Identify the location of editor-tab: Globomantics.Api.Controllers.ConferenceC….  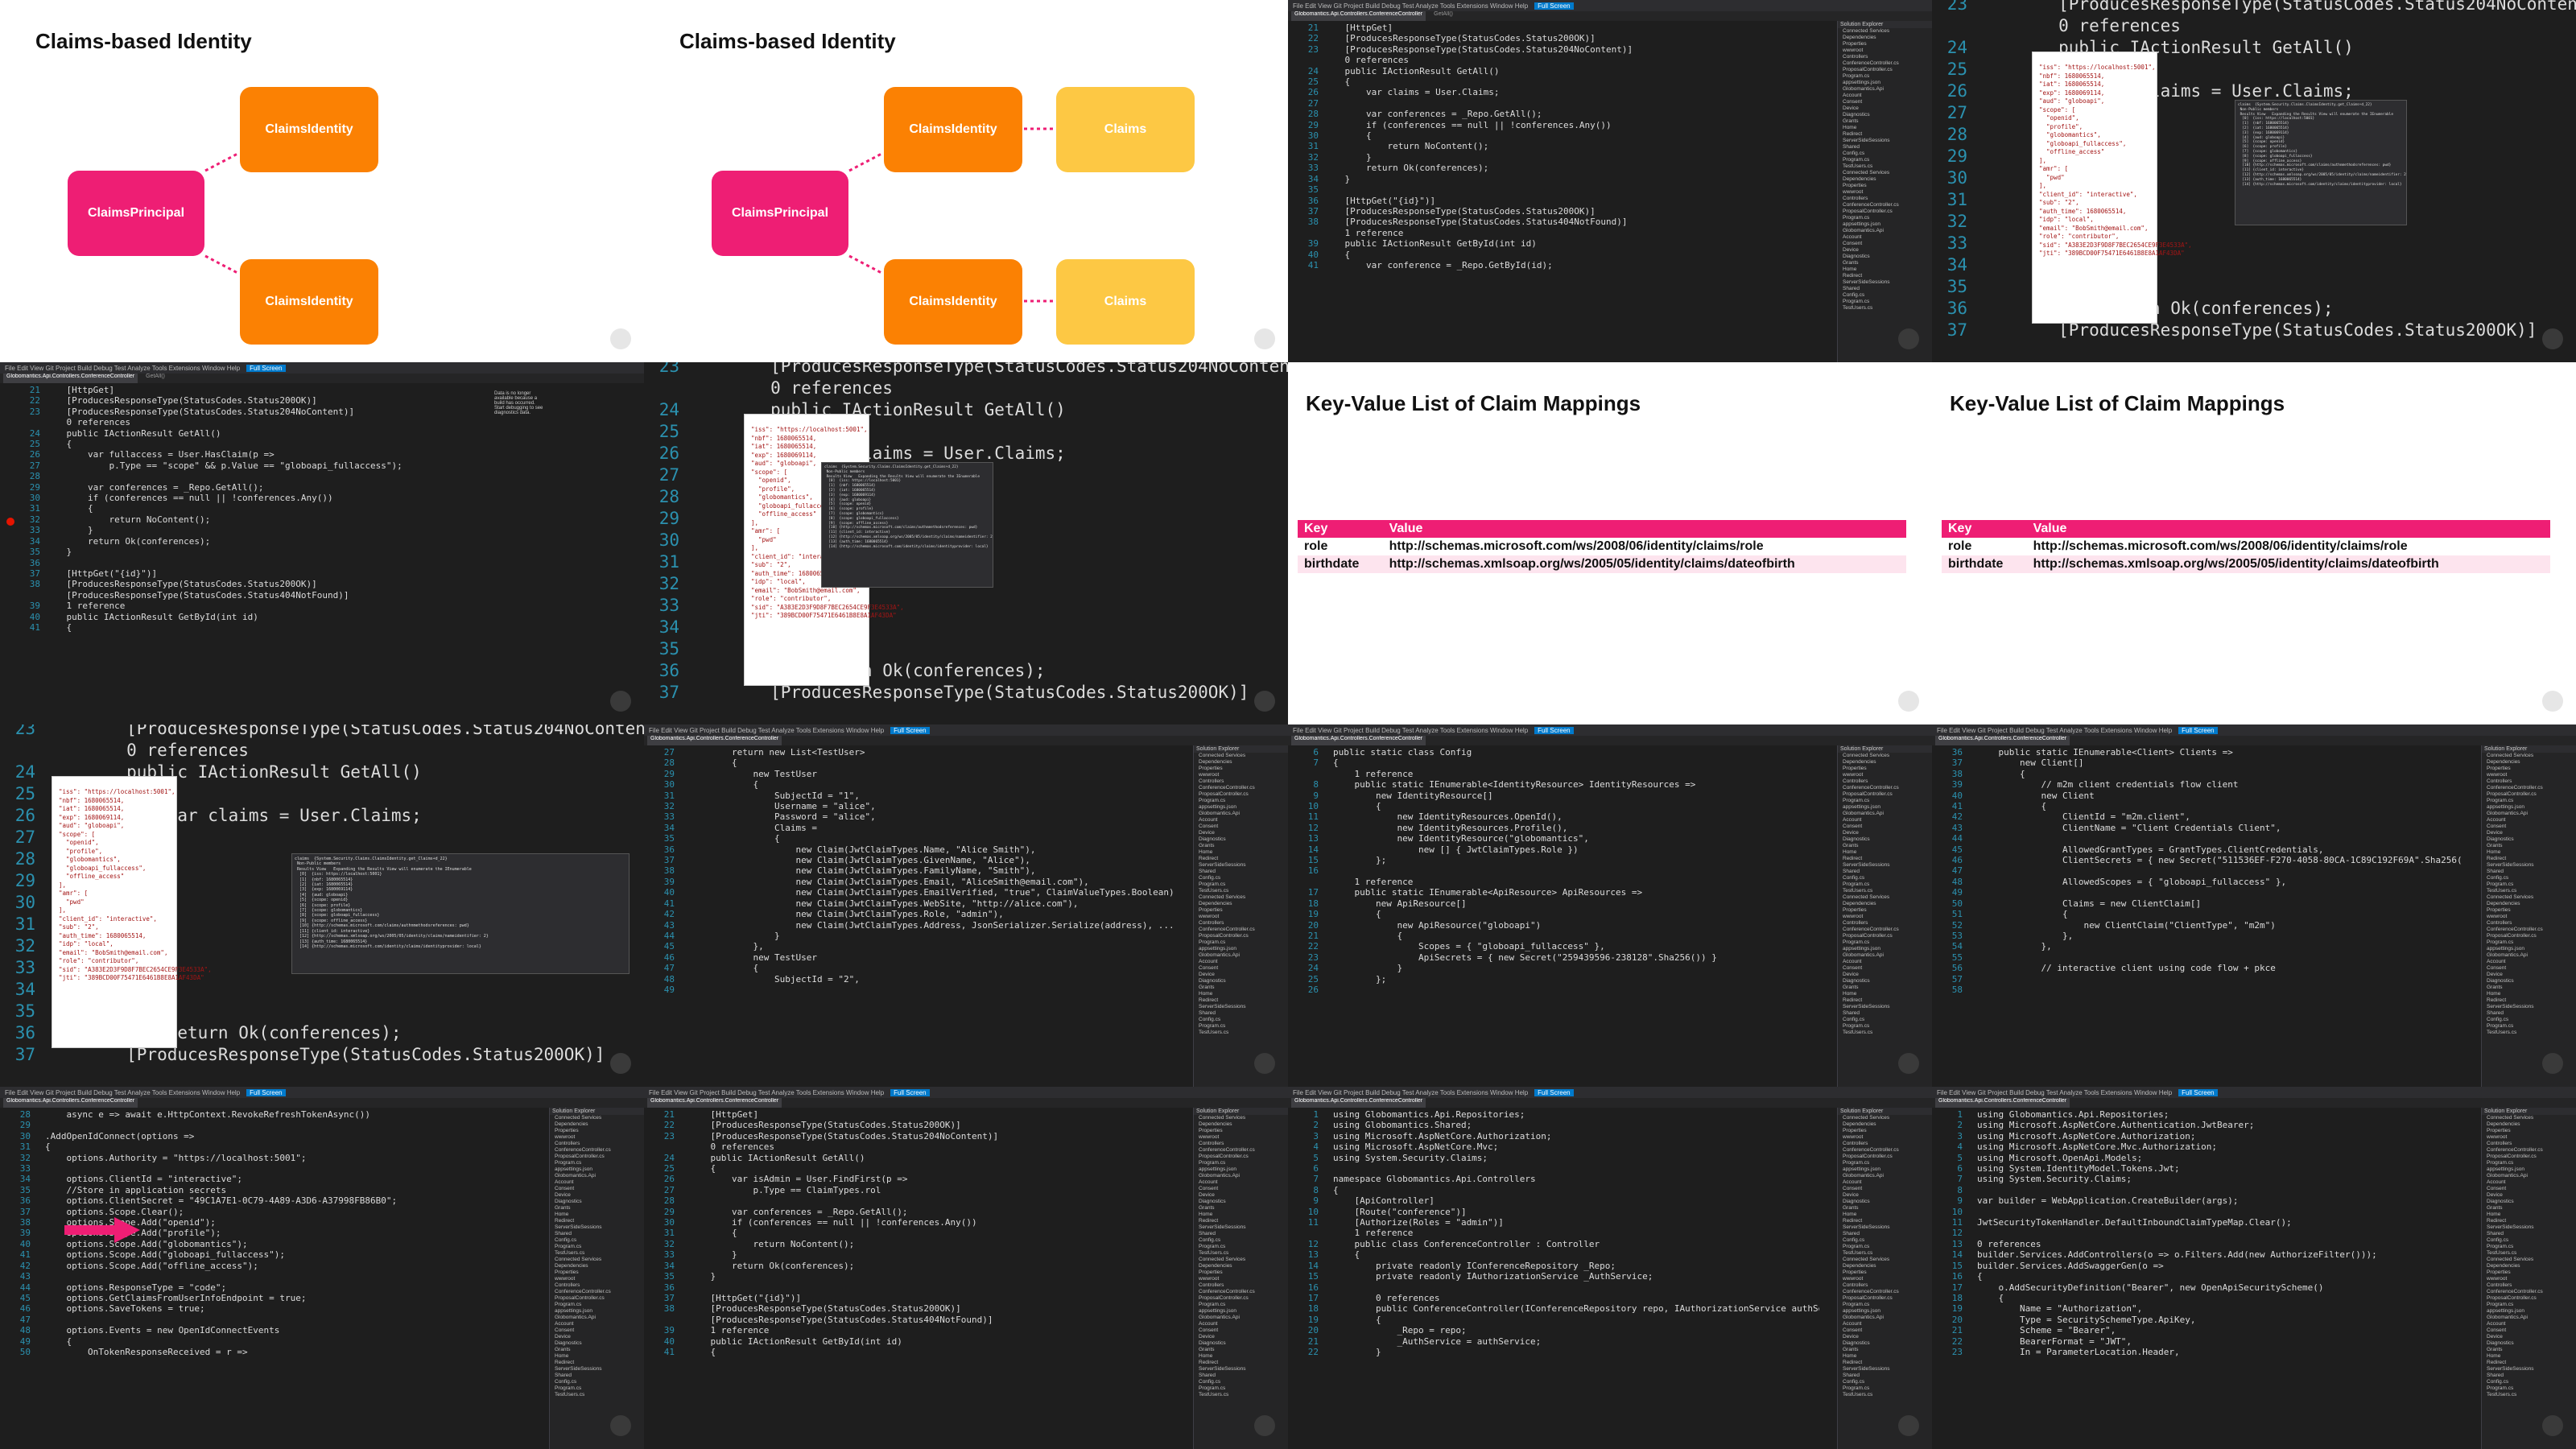
(1358, 16).